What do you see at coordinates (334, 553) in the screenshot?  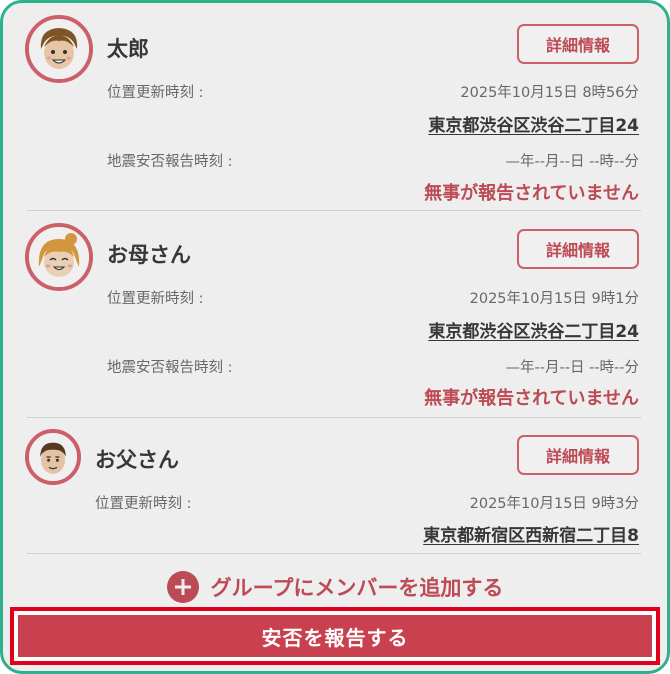 I see `divider` at bounding box center [334, 553].